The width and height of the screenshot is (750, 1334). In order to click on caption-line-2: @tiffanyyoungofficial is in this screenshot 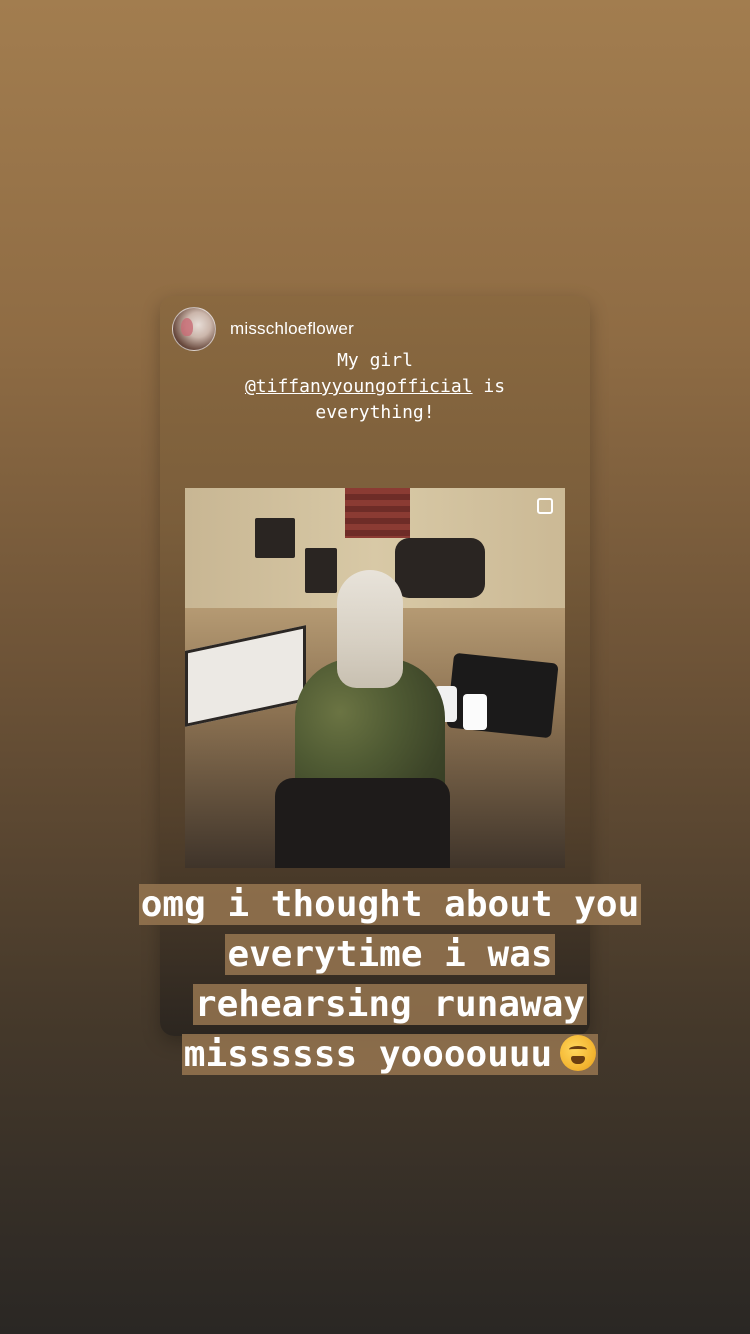, I will do `click(375, 387)`.